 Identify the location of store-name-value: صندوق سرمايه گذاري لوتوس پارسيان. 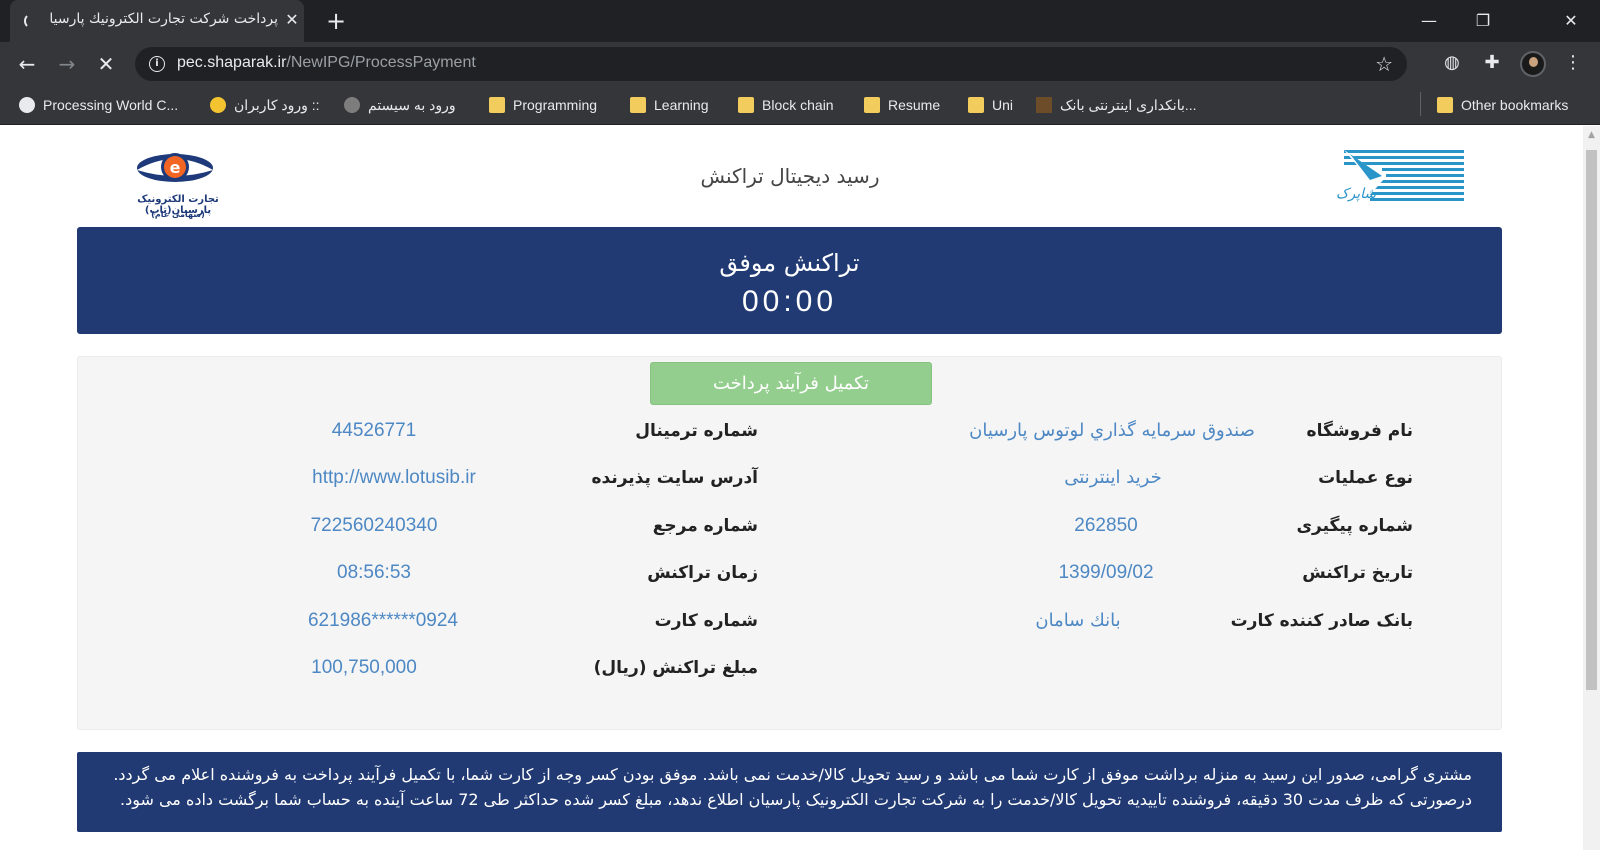
(1112, 430).